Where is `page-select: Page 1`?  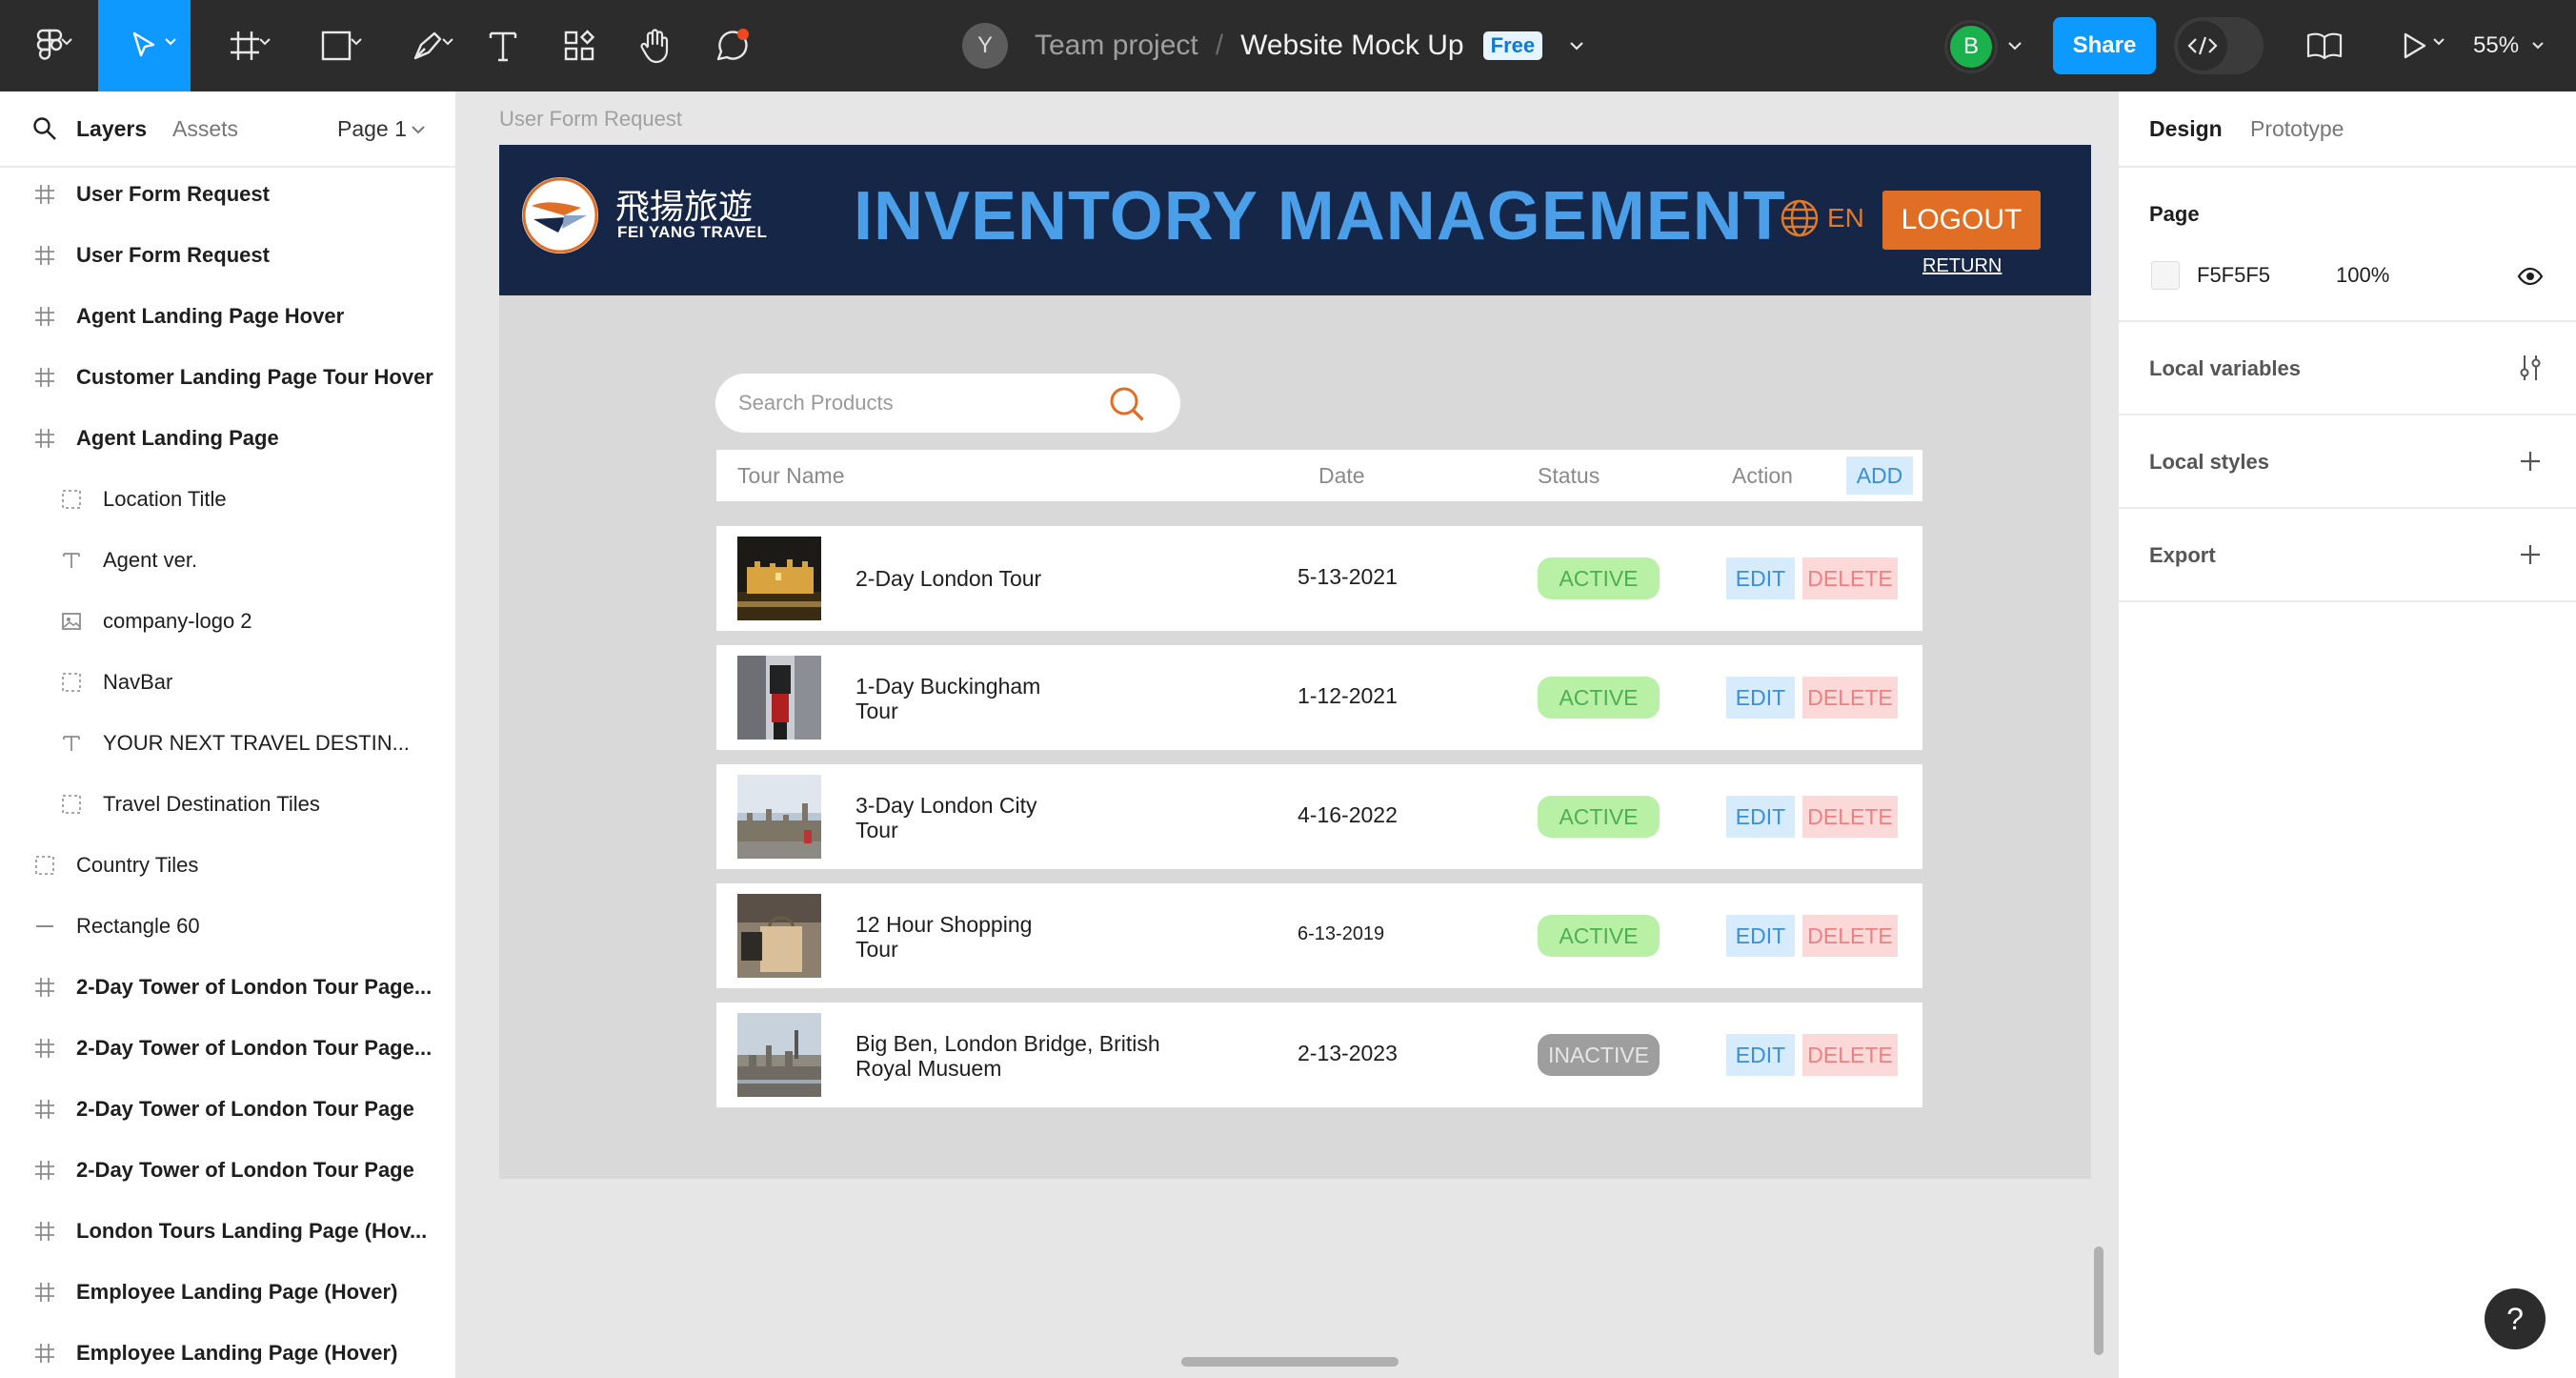
page-select: Page 1 is located at coordinates (372, 129).